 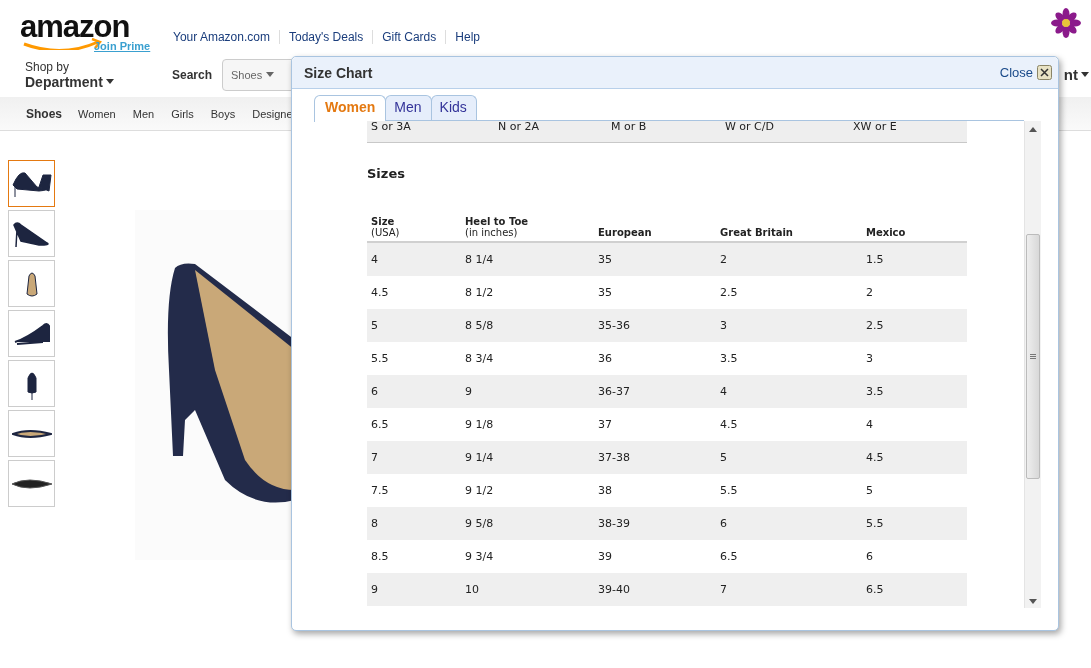 What do you see at coordinates (467, 37) in the screenshot?
I see `nav-link: Help` at bounding box center [467, 37].